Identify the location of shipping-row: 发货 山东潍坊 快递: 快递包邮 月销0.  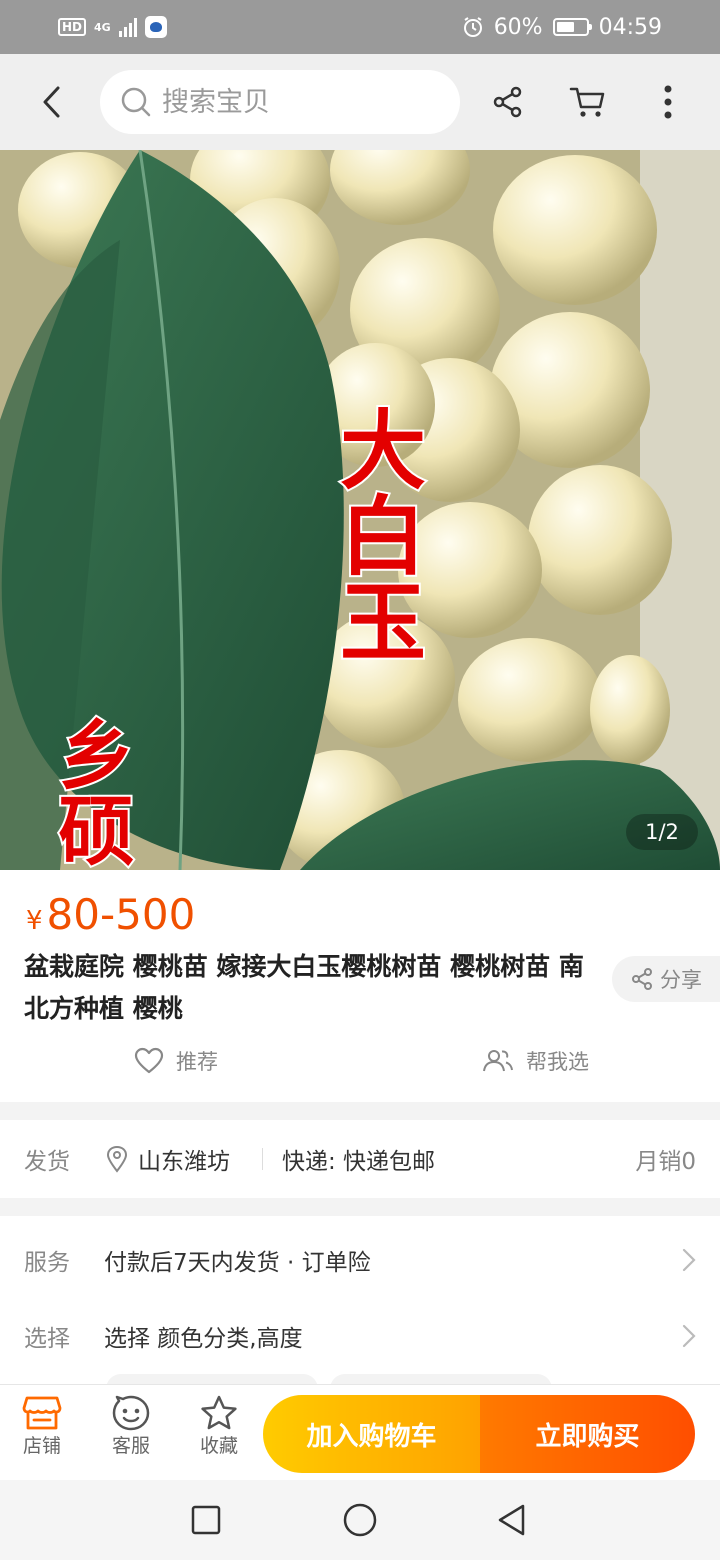
(360, 1159).